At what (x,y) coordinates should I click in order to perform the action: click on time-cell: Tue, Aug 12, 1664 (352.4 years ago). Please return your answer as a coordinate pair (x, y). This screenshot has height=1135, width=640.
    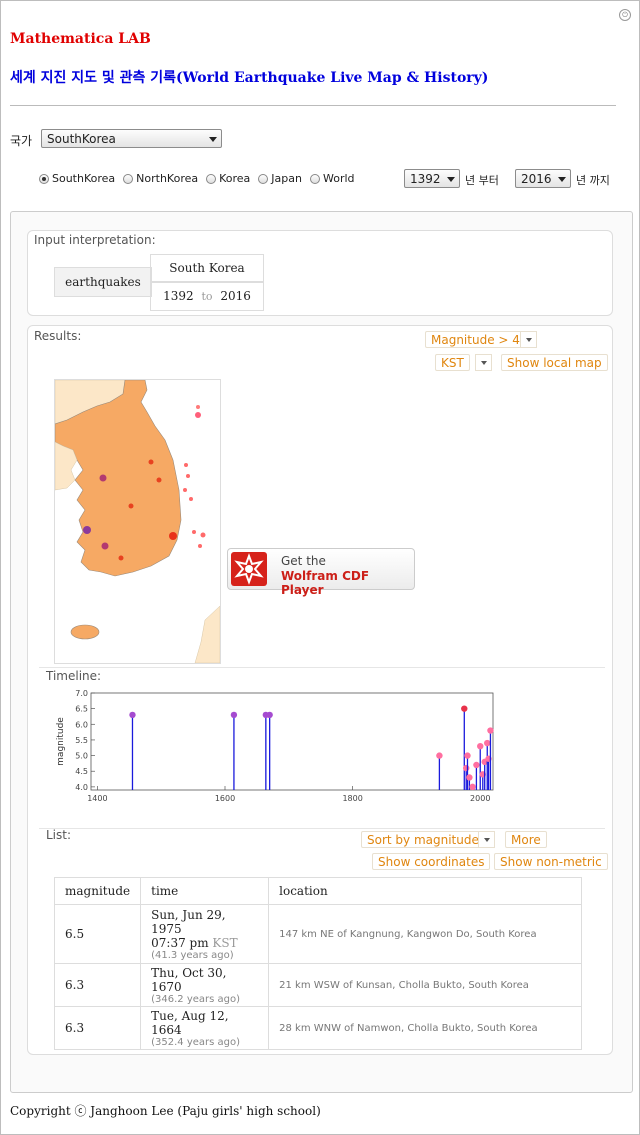
    Looking at the image, I should click on (205, 1028).